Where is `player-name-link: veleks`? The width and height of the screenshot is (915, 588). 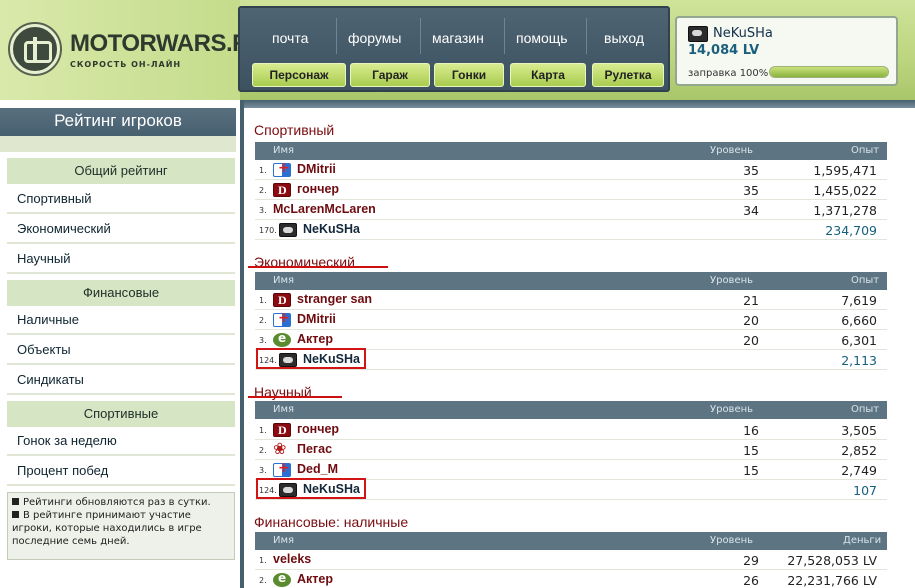
player-name-link: veleks is located at coordinates (292, 559).